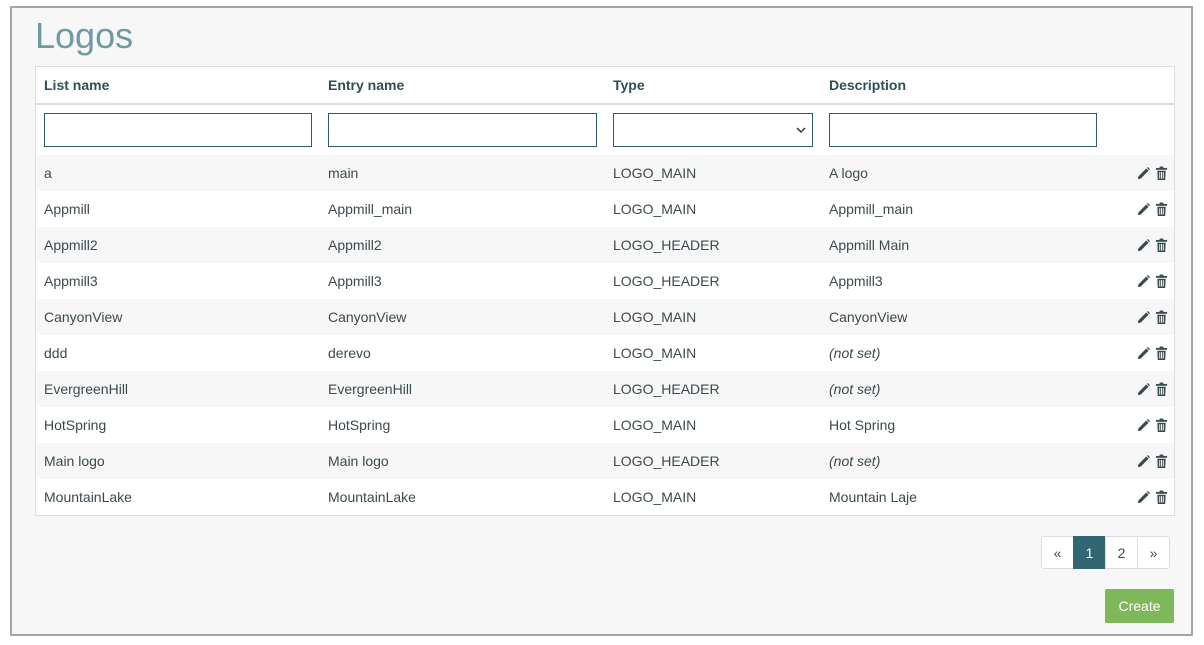 The height and width of the screenshot is (645, 1204). What do you see at coordinates (1139, 86) in the screenshot?
I see `column-header-actions` at bounding box center [1139, 86].